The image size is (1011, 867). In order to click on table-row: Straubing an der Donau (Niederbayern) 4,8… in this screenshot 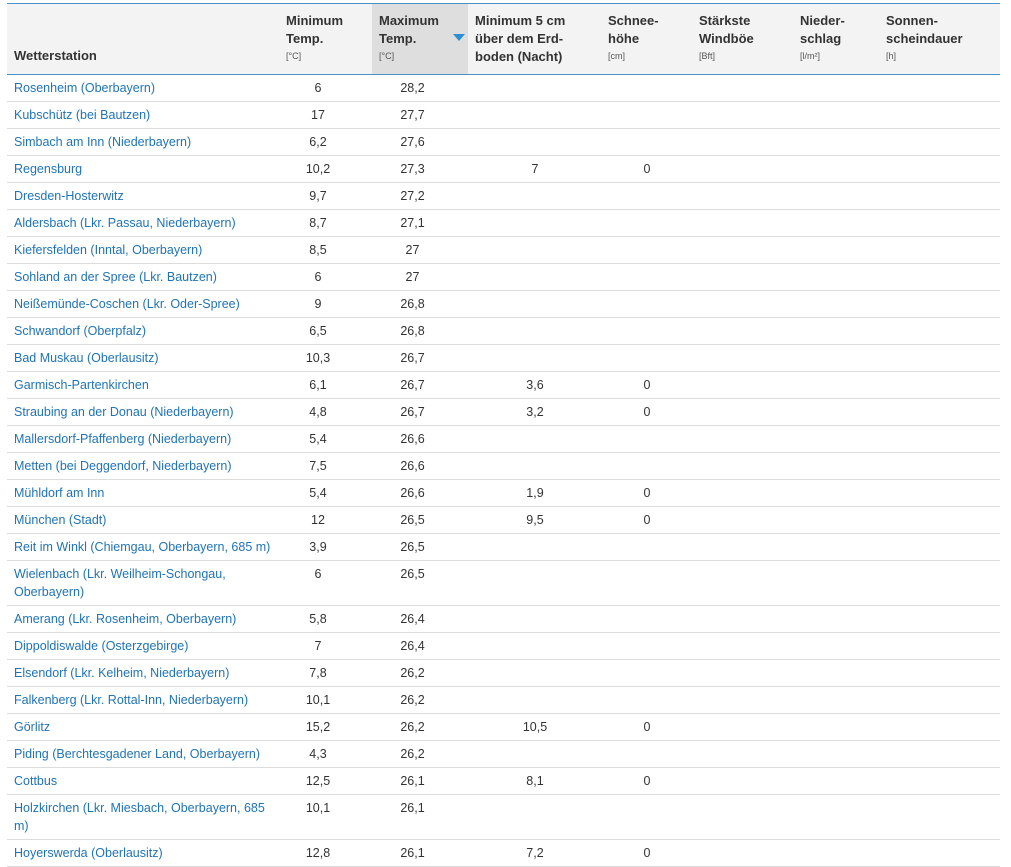, I will do `click(503, 412)`.